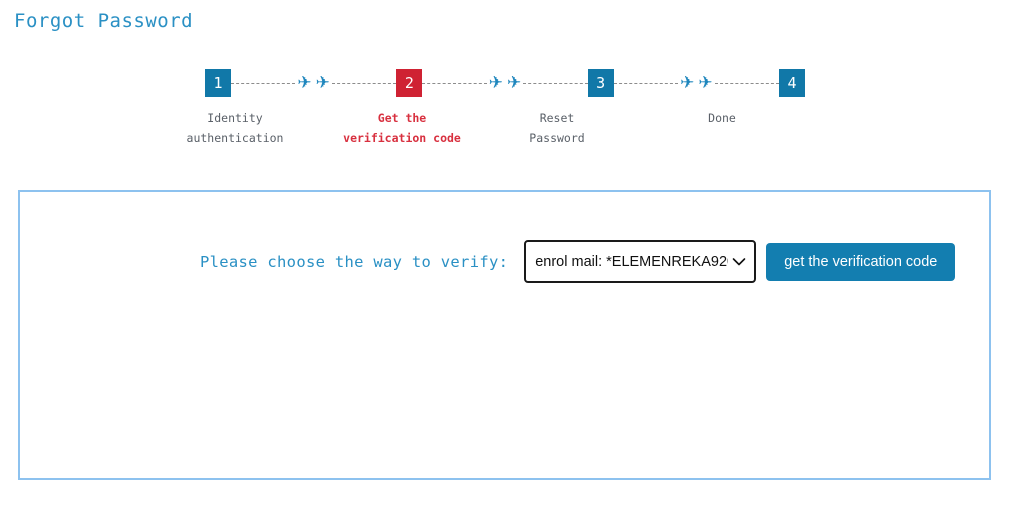  Describe the element at coordinates (235, 138) in the screenshot. I see `step-label-1-line2: authentication` at that location.